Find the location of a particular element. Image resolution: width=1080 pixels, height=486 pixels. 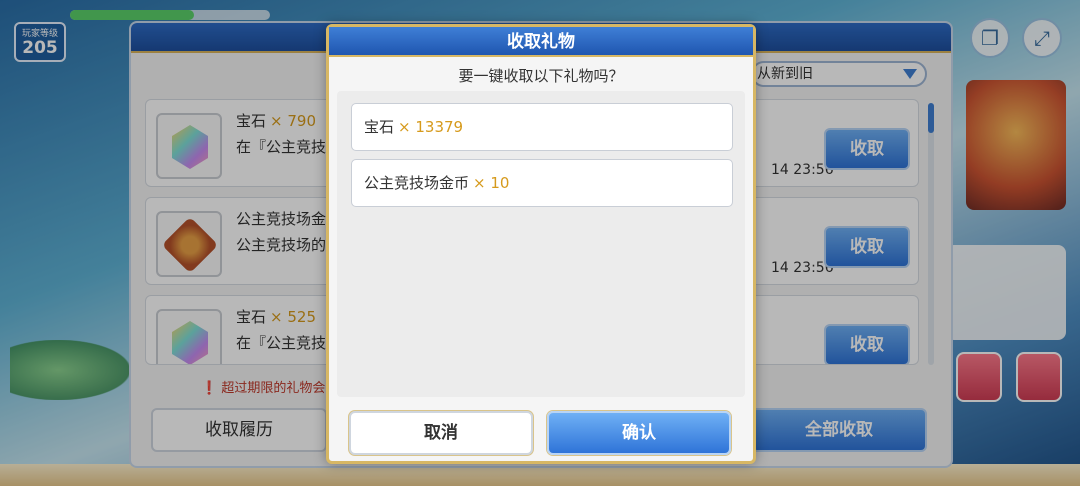

reward-item: 宝石 × 13379 is located at coordinates (542, 127).